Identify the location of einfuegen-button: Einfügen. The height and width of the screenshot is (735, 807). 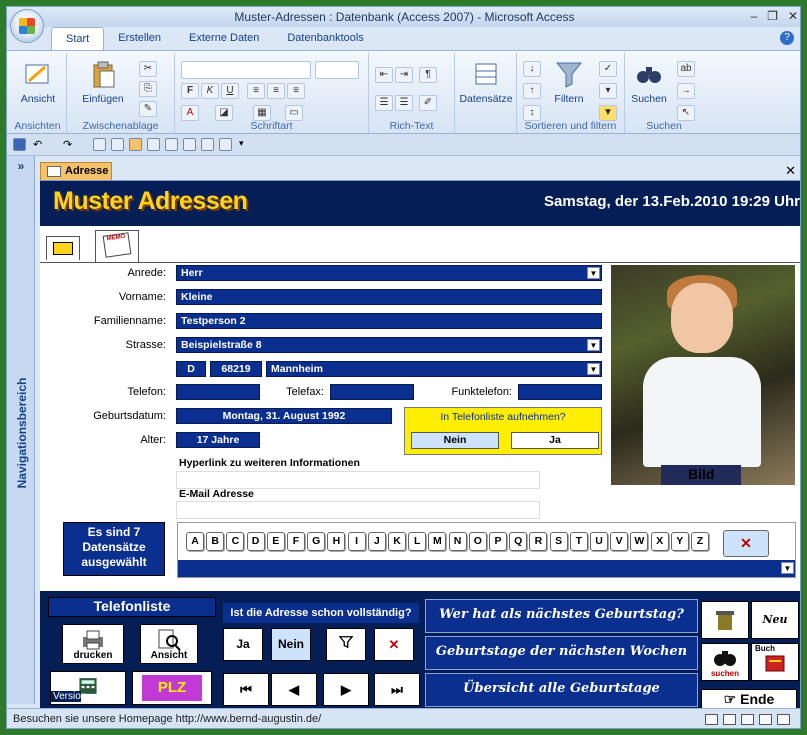
(103, 82).